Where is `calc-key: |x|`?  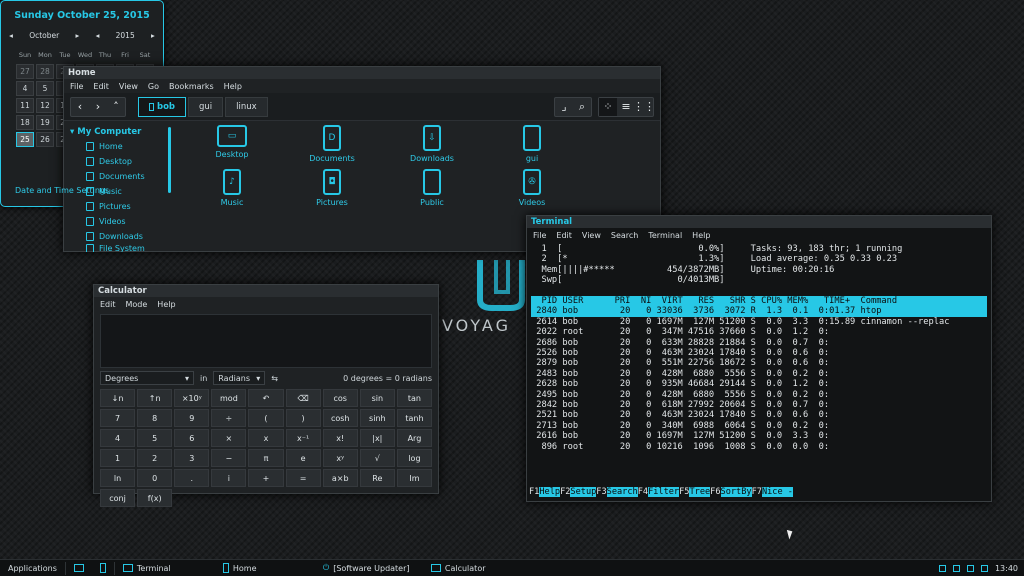
calc-key: |x| is located at coordinates (377, 438).